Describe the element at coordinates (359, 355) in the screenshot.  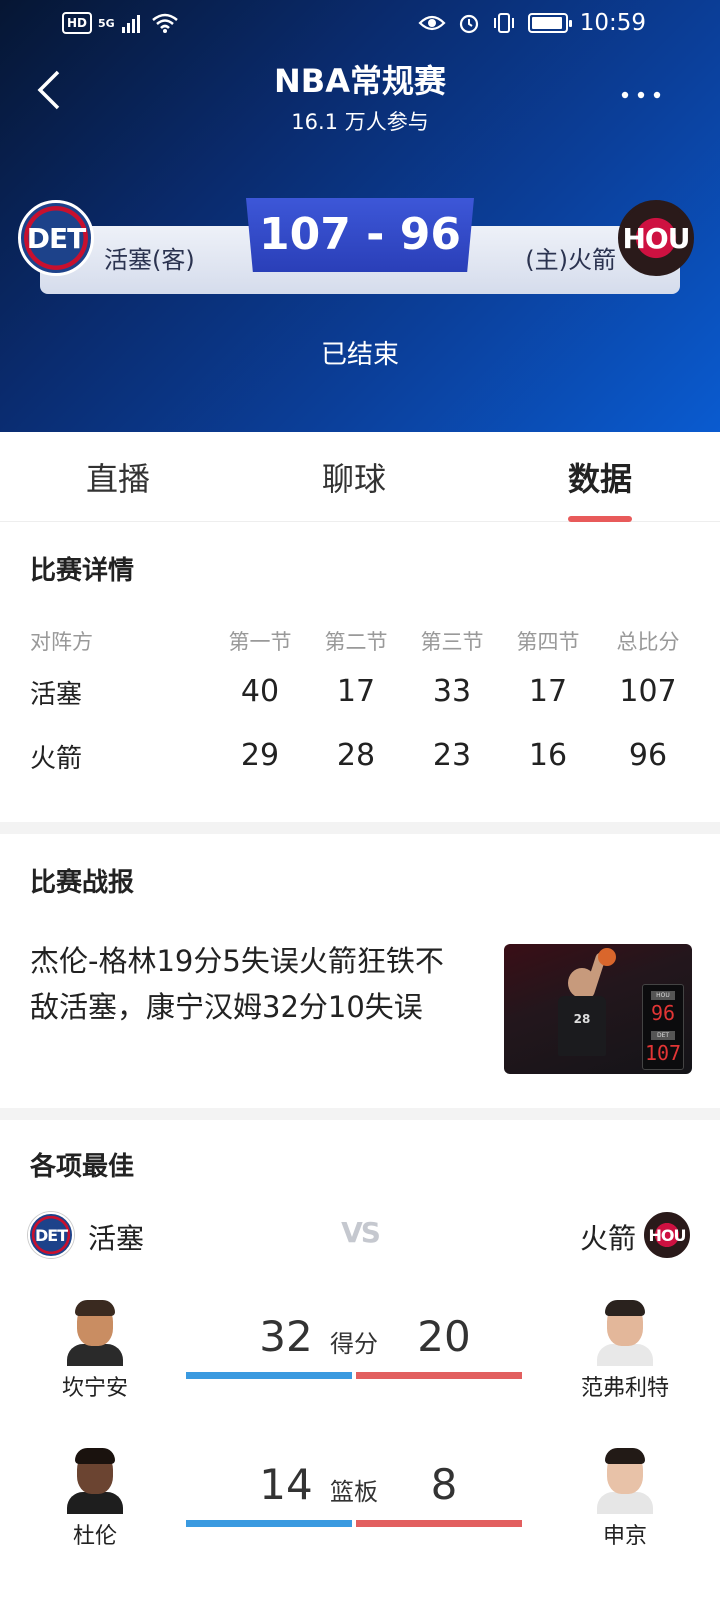
I see `game-status: 已结束` at that location.